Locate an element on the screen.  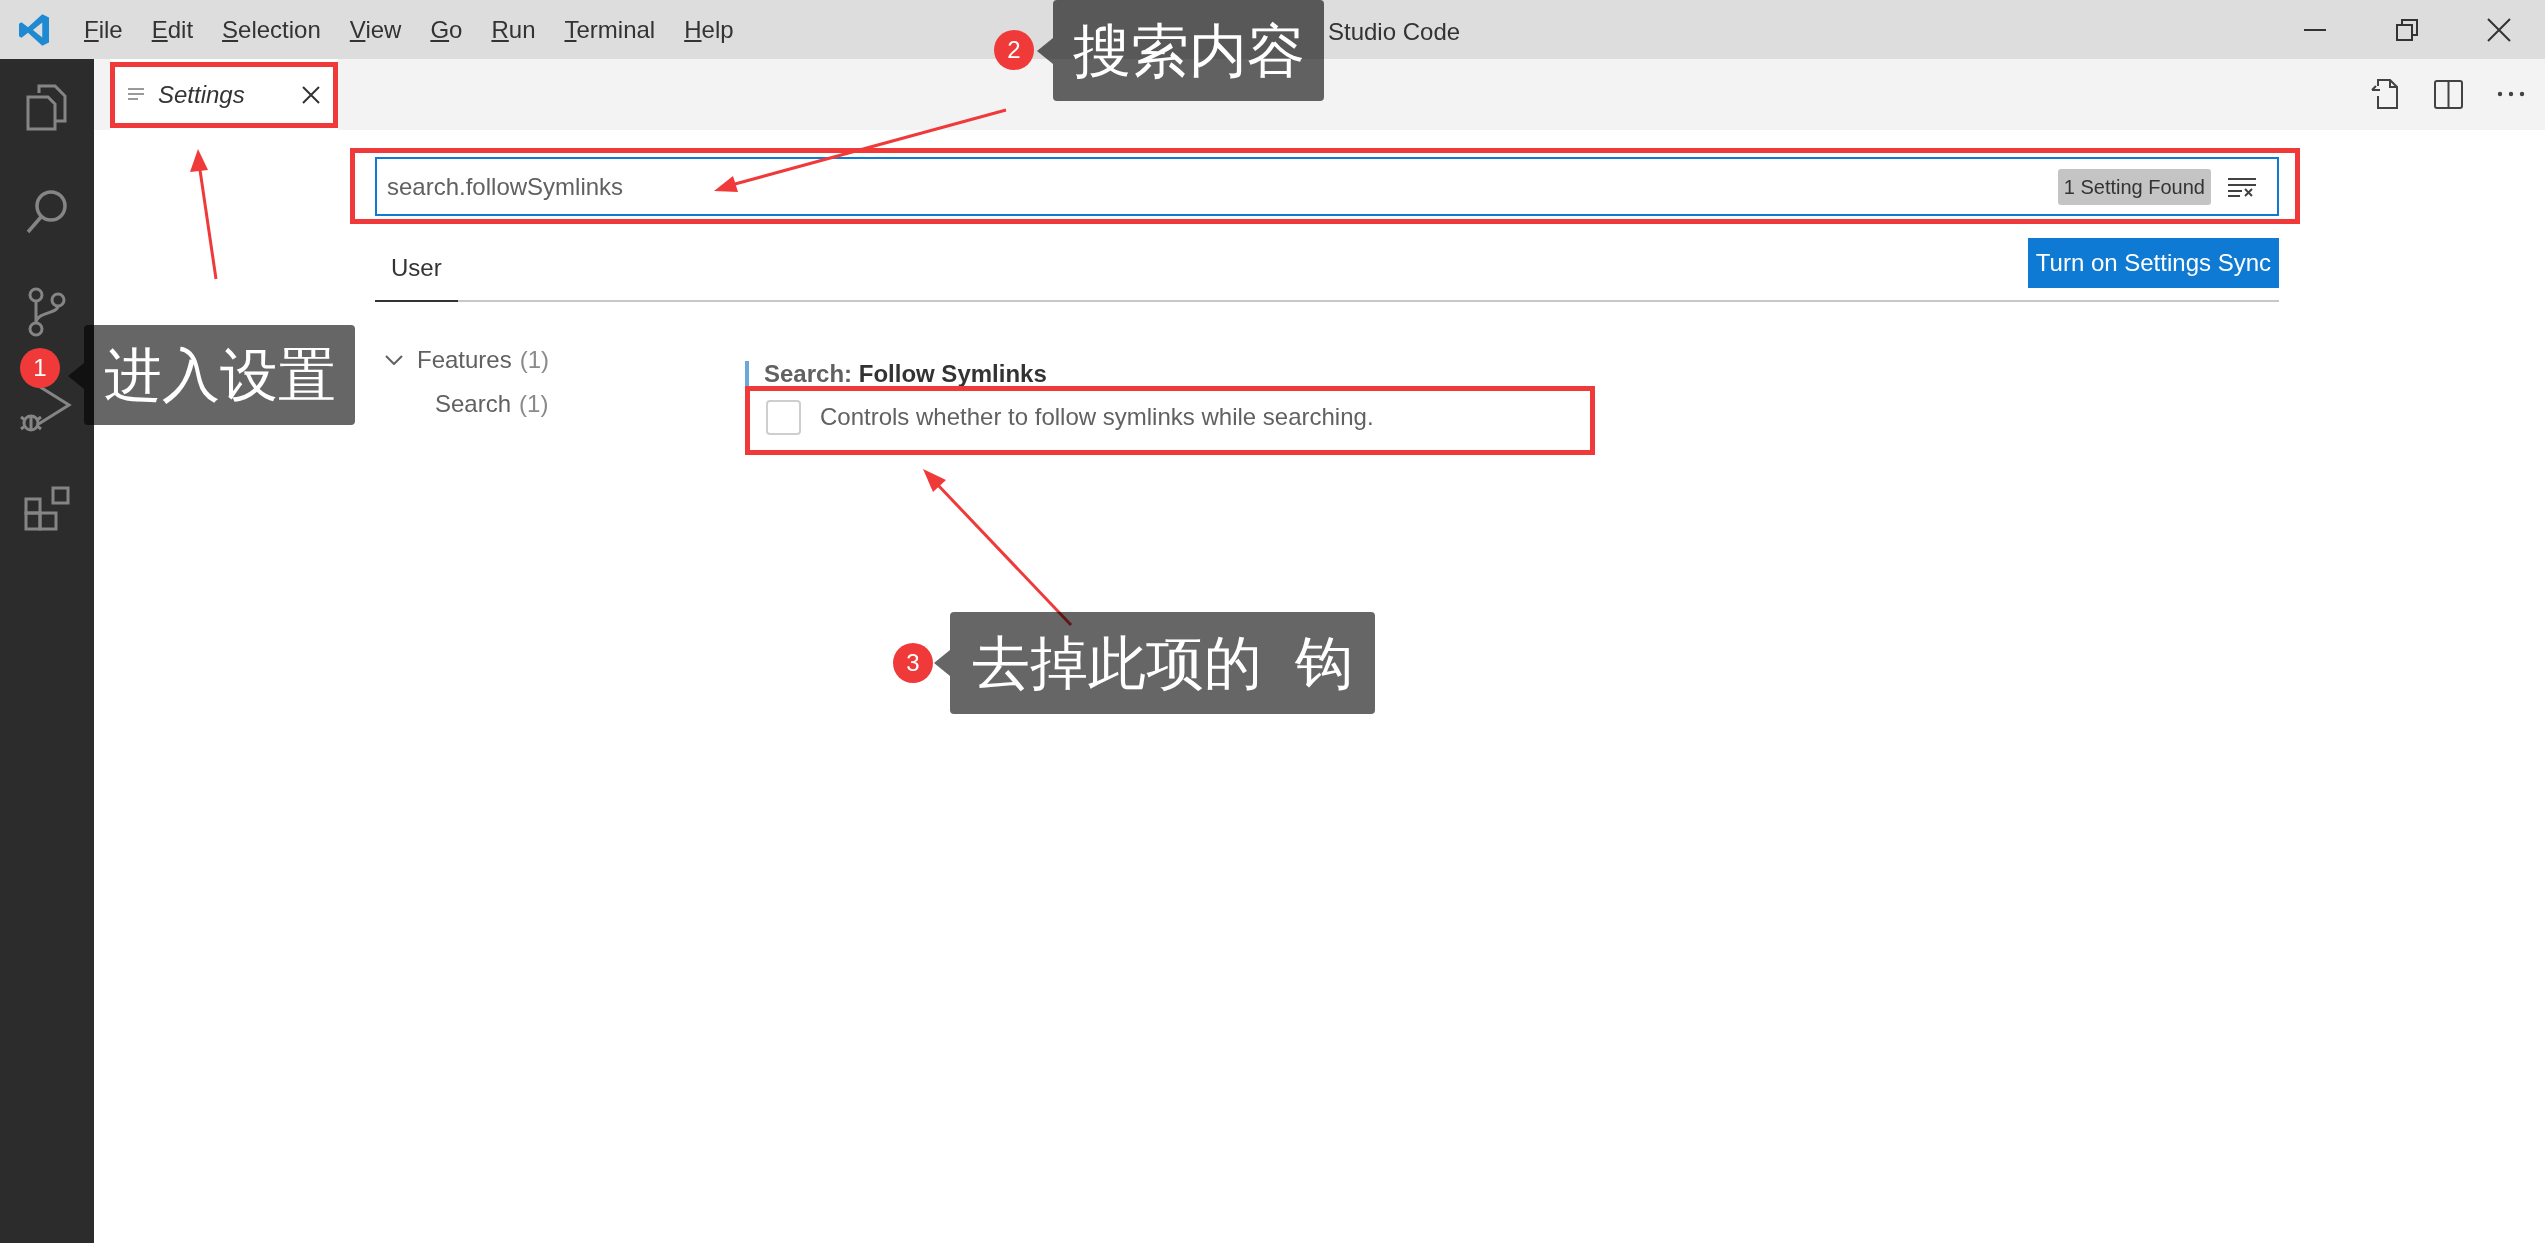
tree-item: Features (1) is located at coordinates (560, 360).